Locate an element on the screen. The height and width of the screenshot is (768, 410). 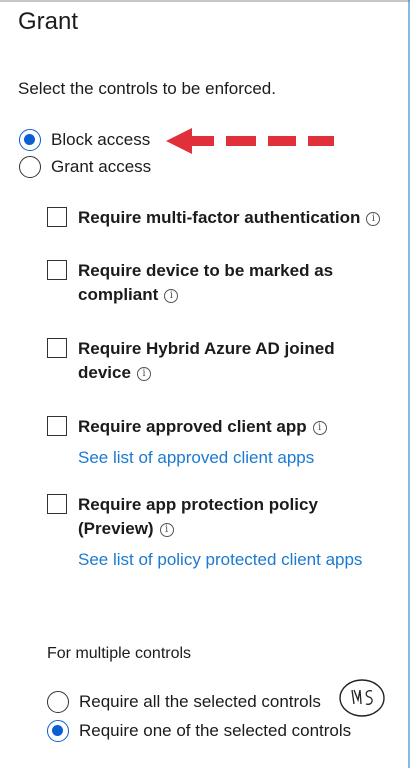
mfa-checkbox is located at coordinates (57, 217).